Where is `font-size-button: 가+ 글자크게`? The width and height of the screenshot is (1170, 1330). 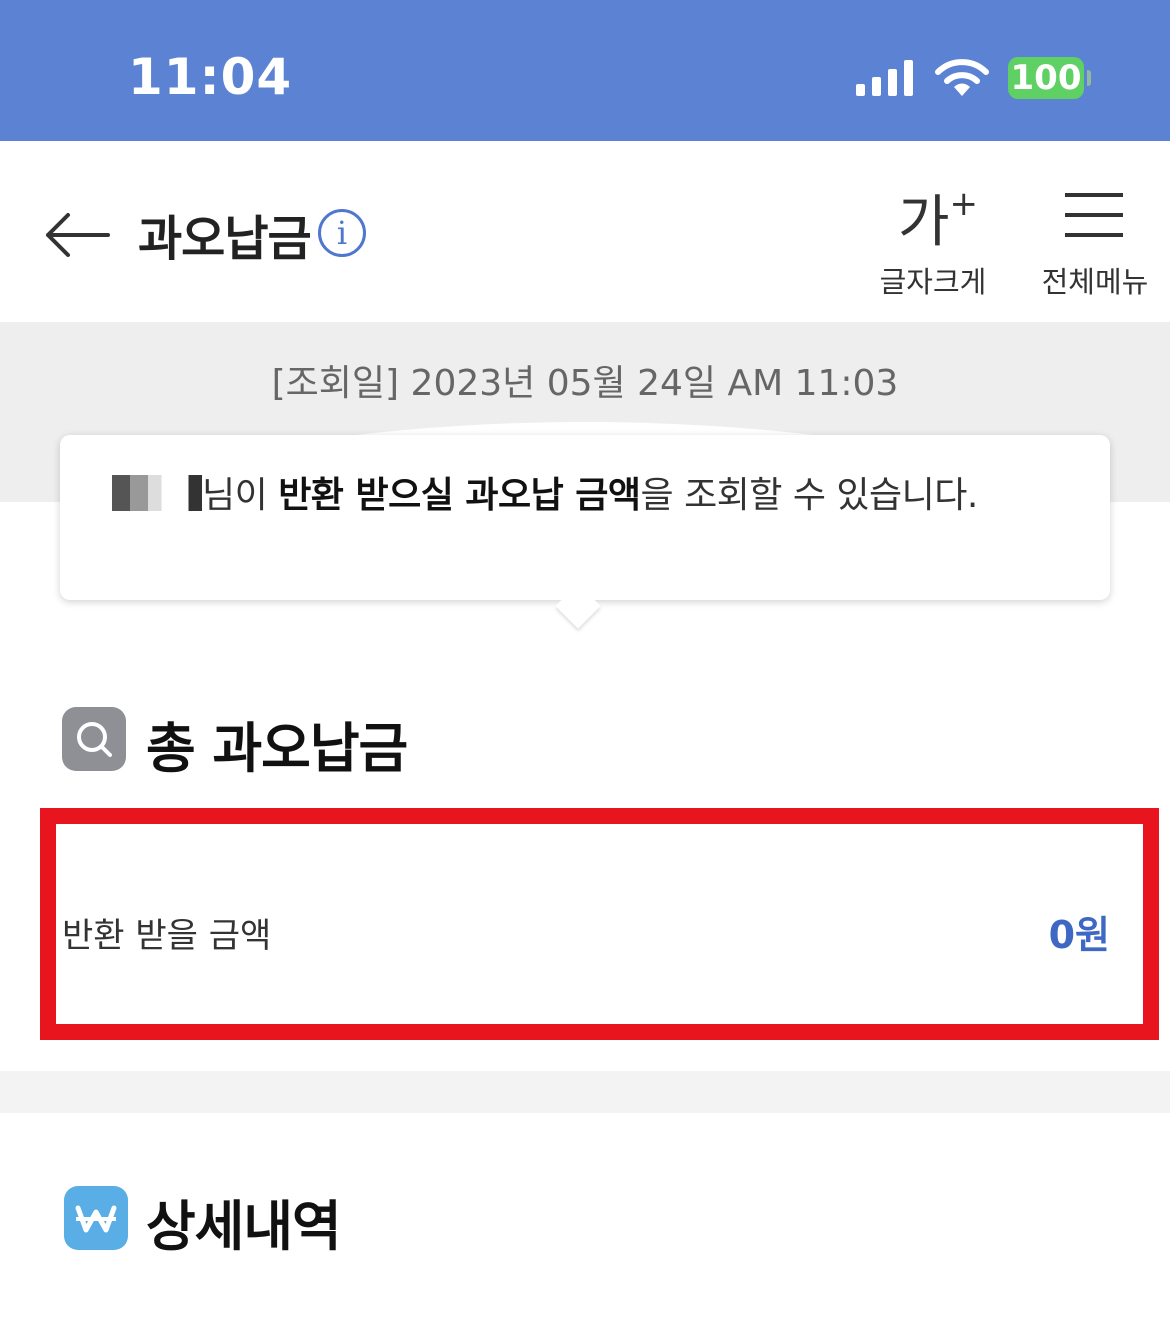
font-size-button: 가+ 글자크게 is located at coordinates (933, 238).